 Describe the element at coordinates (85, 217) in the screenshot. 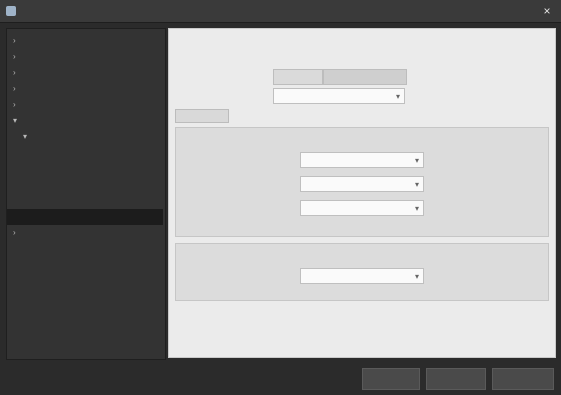

I see `tree-item-selected` at that location.